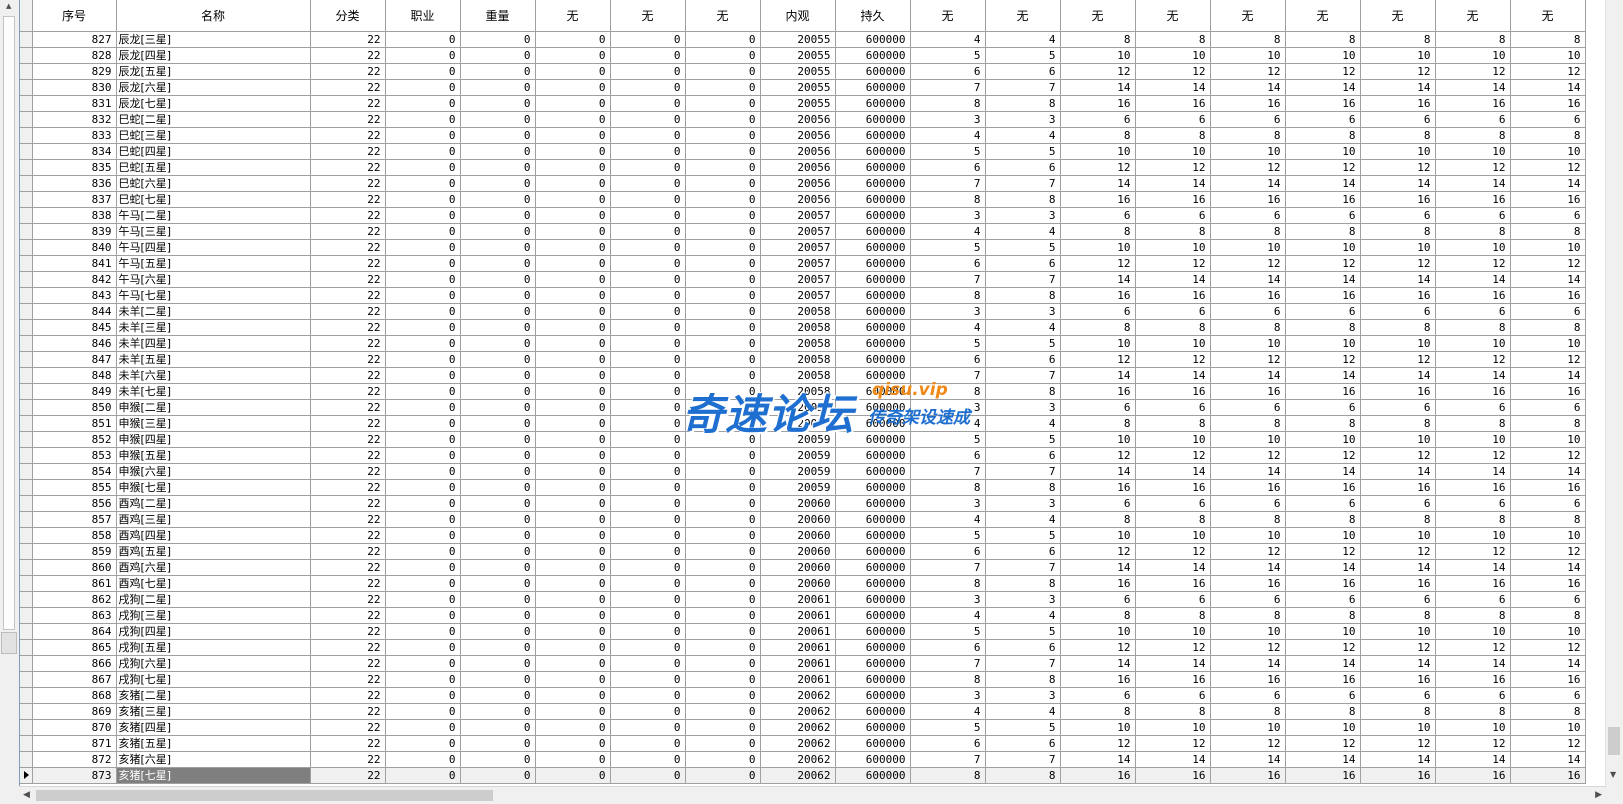 Image resolution: width=1623 pixels, height=804 pixels. I want to click on grid-cell: 20058, so click(798, 327).